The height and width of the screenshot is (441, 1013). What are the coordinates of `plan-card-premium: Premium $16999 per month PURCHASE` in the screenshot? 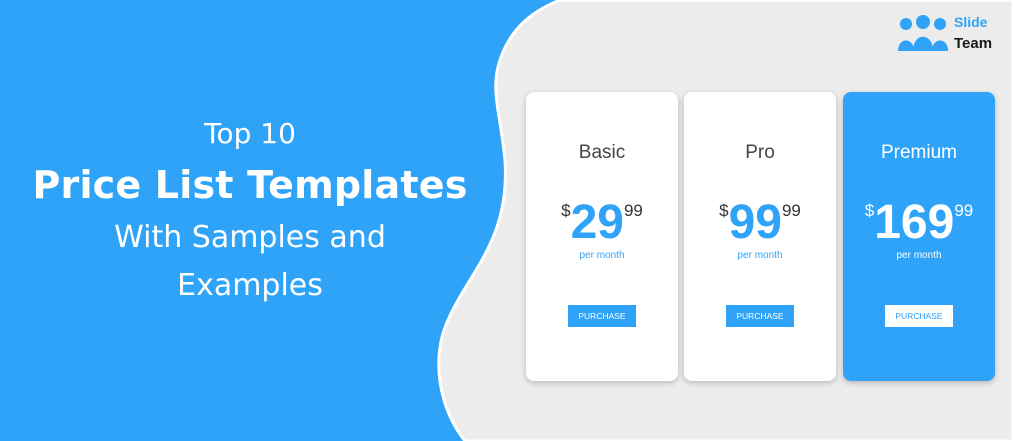 It's located at (919, 236).